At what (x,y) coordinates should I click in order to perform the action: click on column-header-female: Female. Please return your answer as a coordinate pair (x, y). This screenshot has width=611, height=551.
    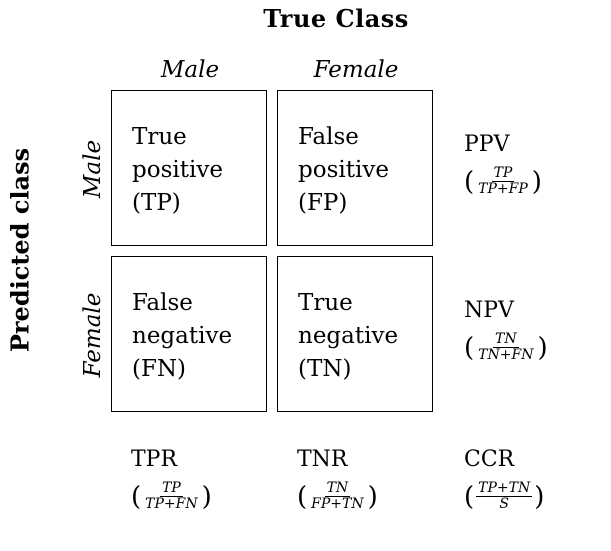
    Looking at the image, I should click on (356, 70).